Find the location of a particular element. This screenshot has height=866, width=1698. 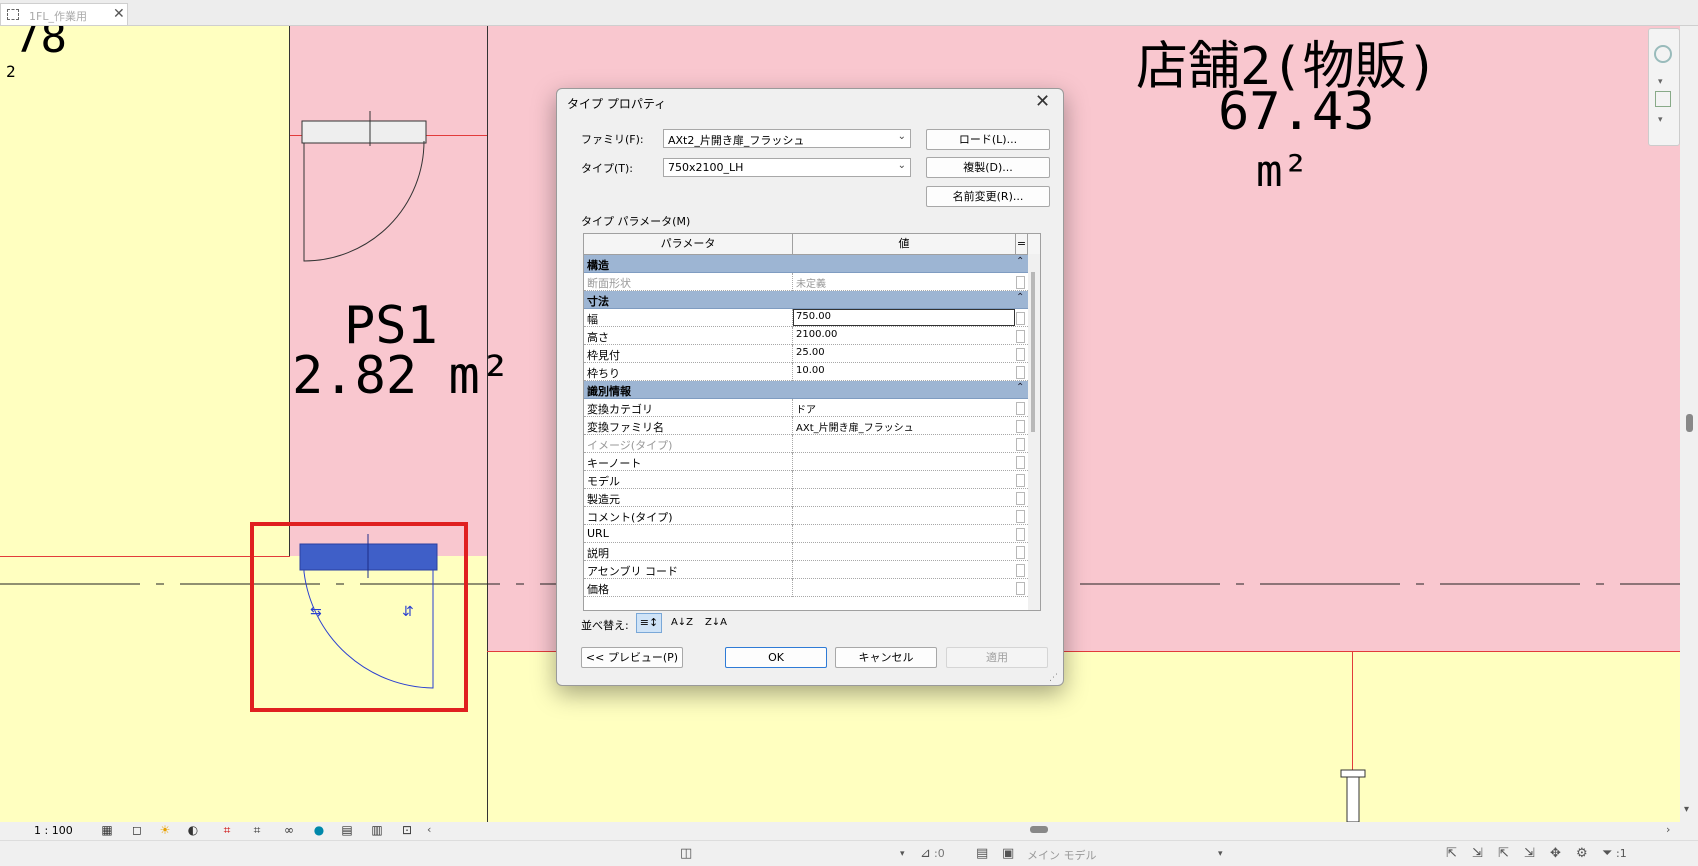

select-links-icon: ⇱ is located at coordinates (1451, 853).